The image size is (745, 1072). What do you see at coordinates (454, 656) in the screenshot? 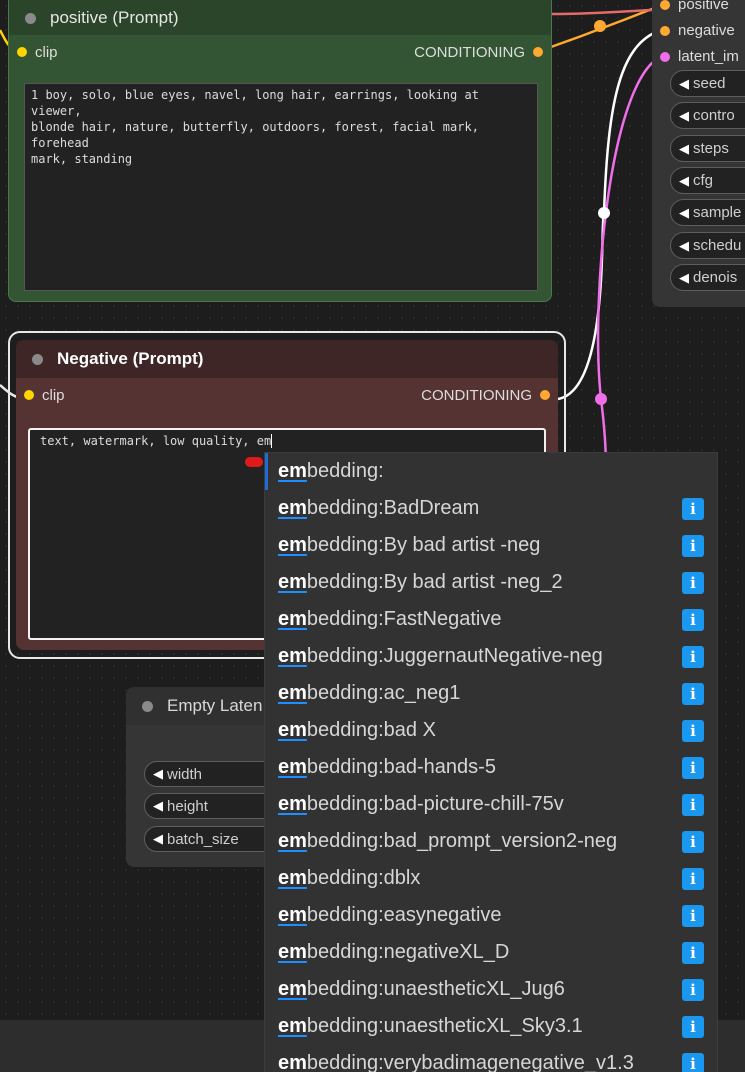
I see `item-suffix: bedding:JuggernautNegative-neg` at bounding box center [454, 656].